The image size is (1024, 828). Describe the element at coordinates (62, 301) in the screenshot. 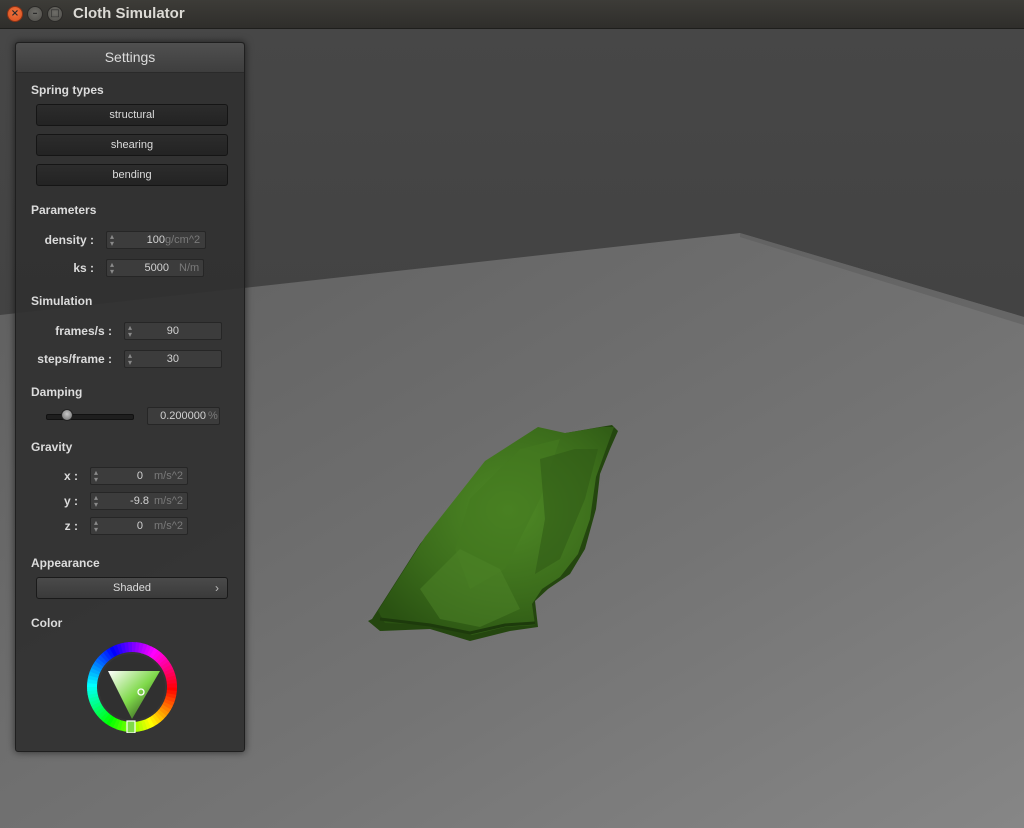

I see `simulation-heading: Simulation` at that location.